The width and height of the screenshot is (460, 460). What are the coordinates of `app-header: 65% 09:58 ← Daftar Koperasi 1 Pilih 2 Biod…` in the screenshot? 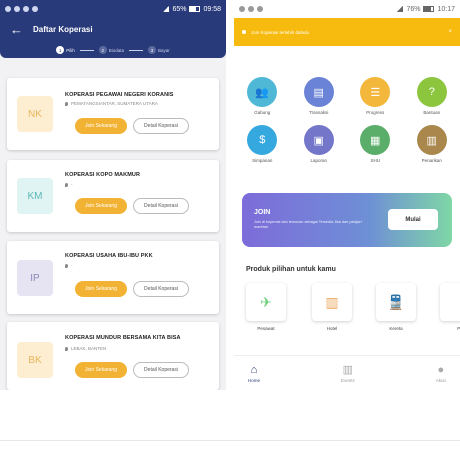 It's located at (113, 29).